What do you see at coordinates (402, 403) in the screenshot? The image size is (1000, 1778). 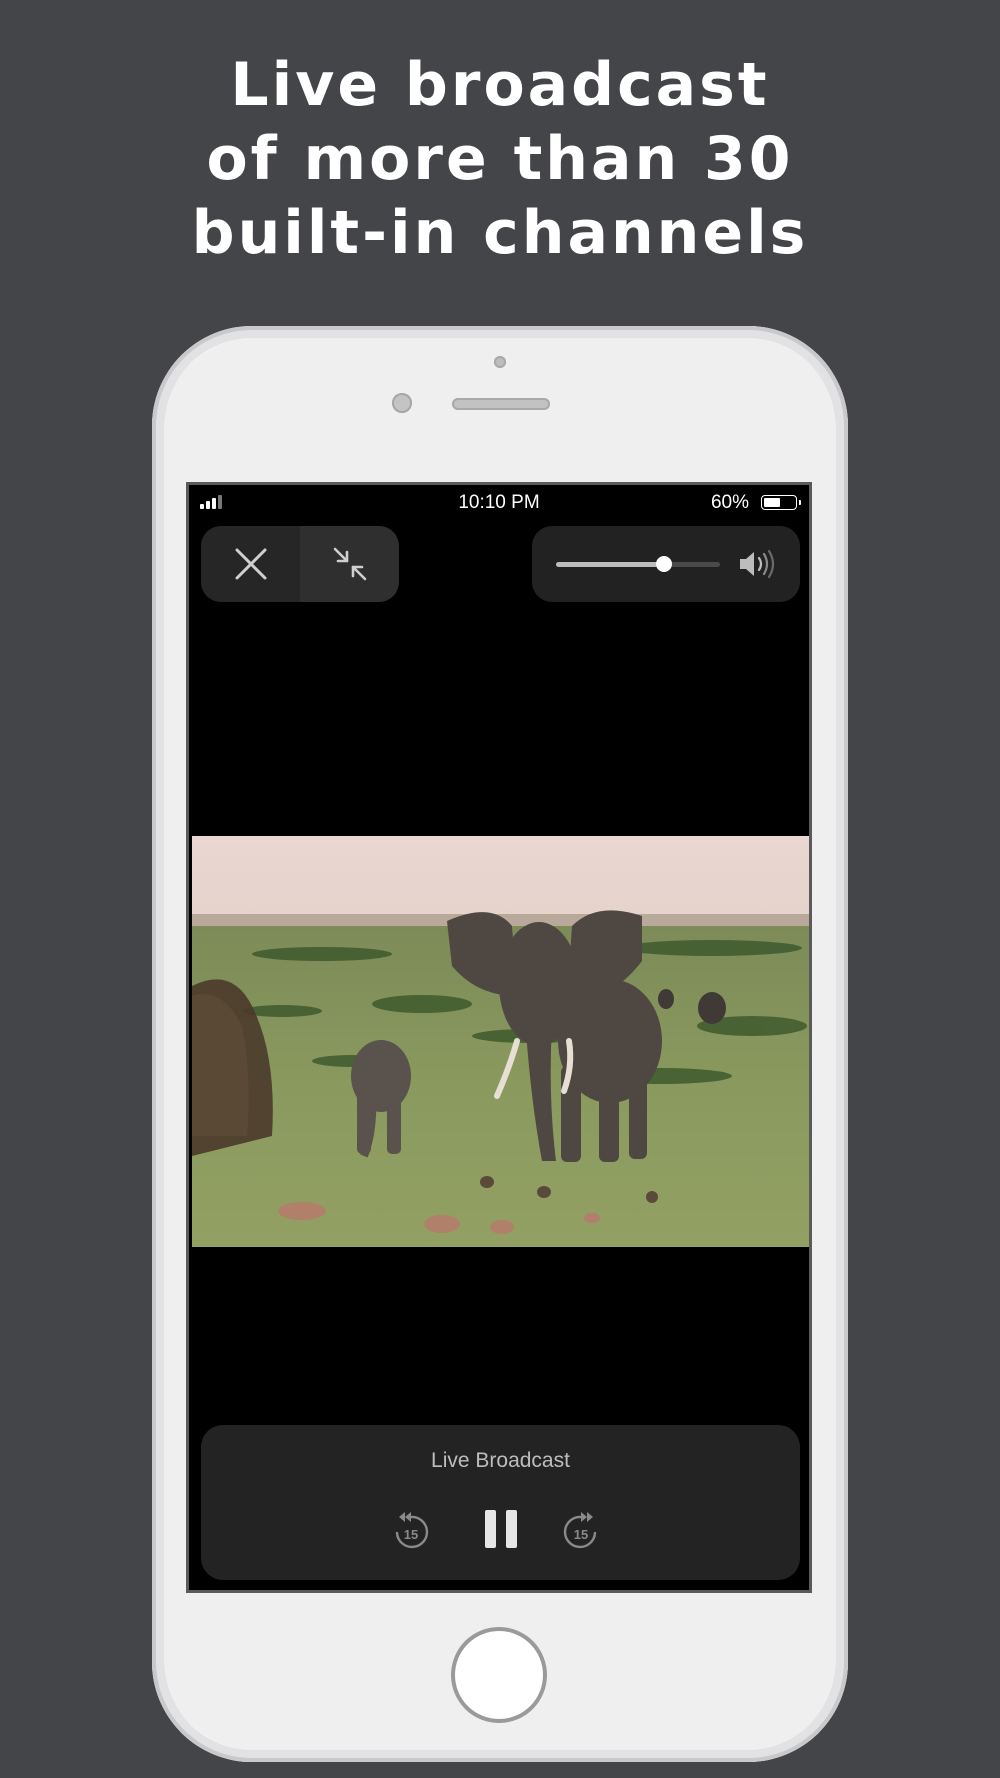 I see `proximity-sensor` at bounding box center [402, 403].